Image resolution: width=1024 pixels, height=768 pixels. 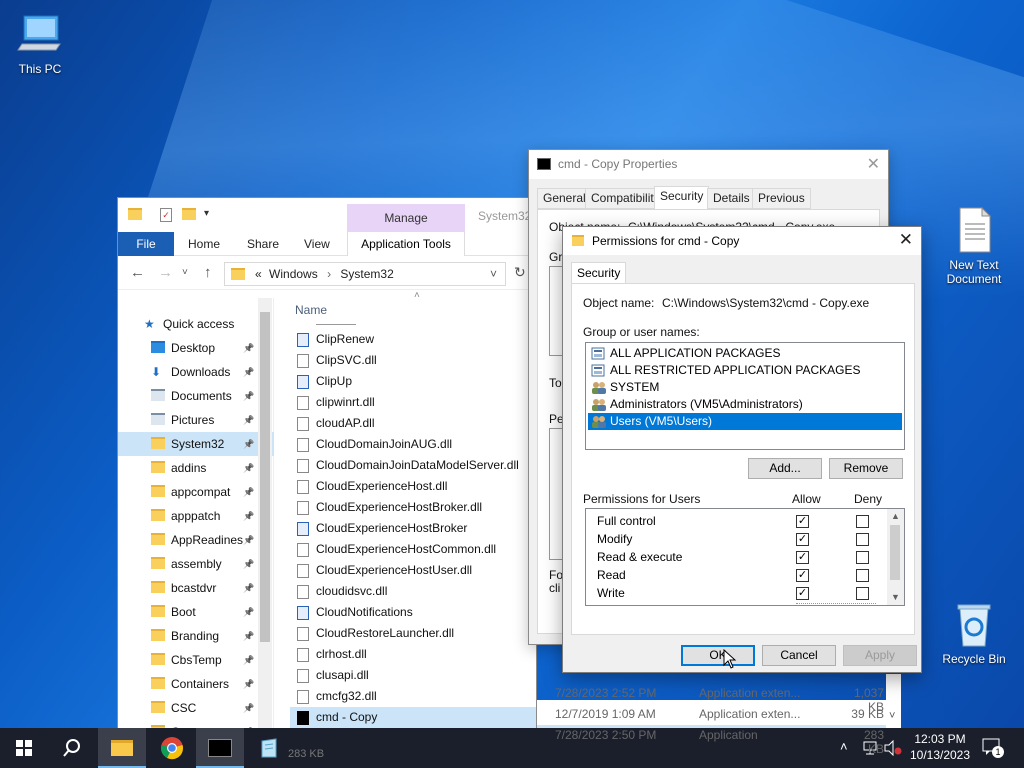 I want to click on table-row: CloudExperienceHostCommon.dll, so click(x=413, y=549).